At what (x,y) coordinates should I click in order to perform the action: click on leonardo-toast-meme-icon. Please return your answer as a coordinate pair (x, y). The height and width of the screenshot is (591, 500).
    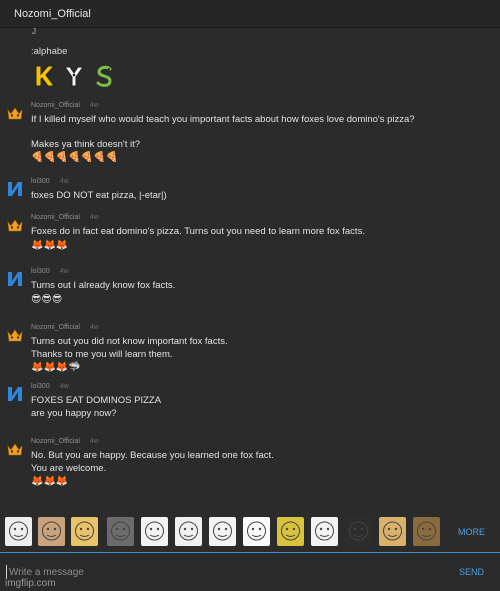
    Looking at the image, I should click on (426, 531).